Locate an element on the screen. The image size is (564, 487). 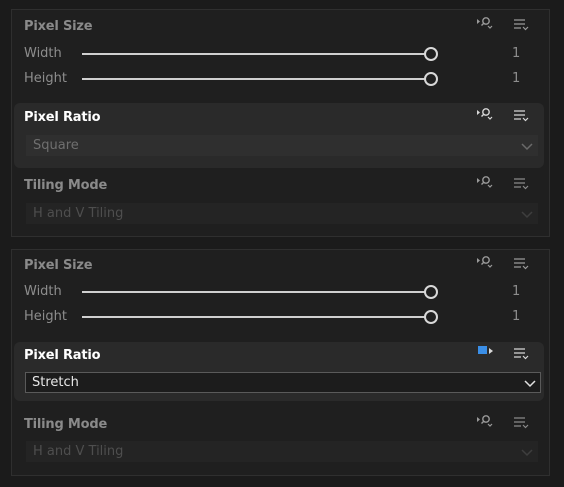
pixel-ratio-dropdown: Stretch is located at coordinates (283, 382).